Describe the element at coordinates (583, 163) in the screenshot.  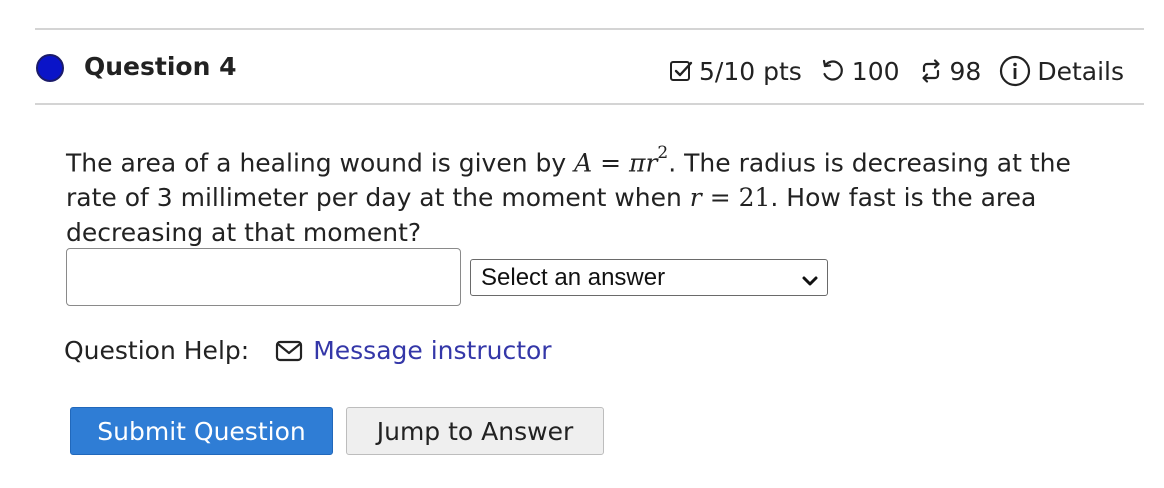
I see `math-area-var: A` at that location.